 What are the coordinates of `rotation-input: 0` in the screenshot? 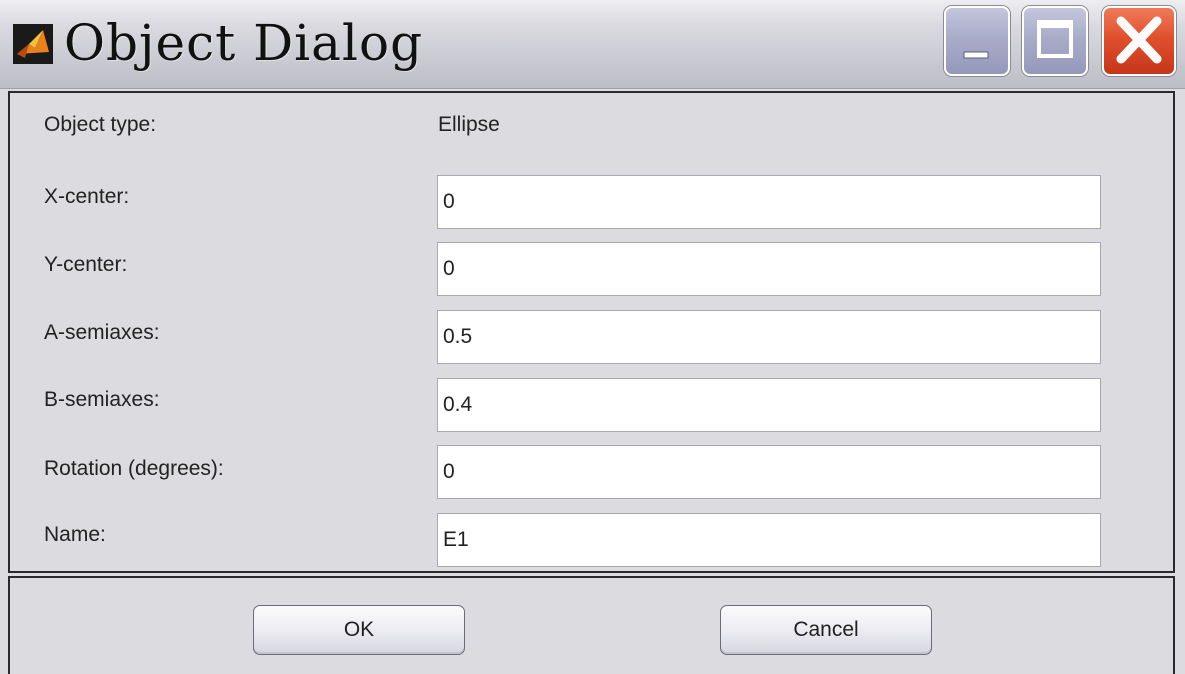 It's located at (769, 472).